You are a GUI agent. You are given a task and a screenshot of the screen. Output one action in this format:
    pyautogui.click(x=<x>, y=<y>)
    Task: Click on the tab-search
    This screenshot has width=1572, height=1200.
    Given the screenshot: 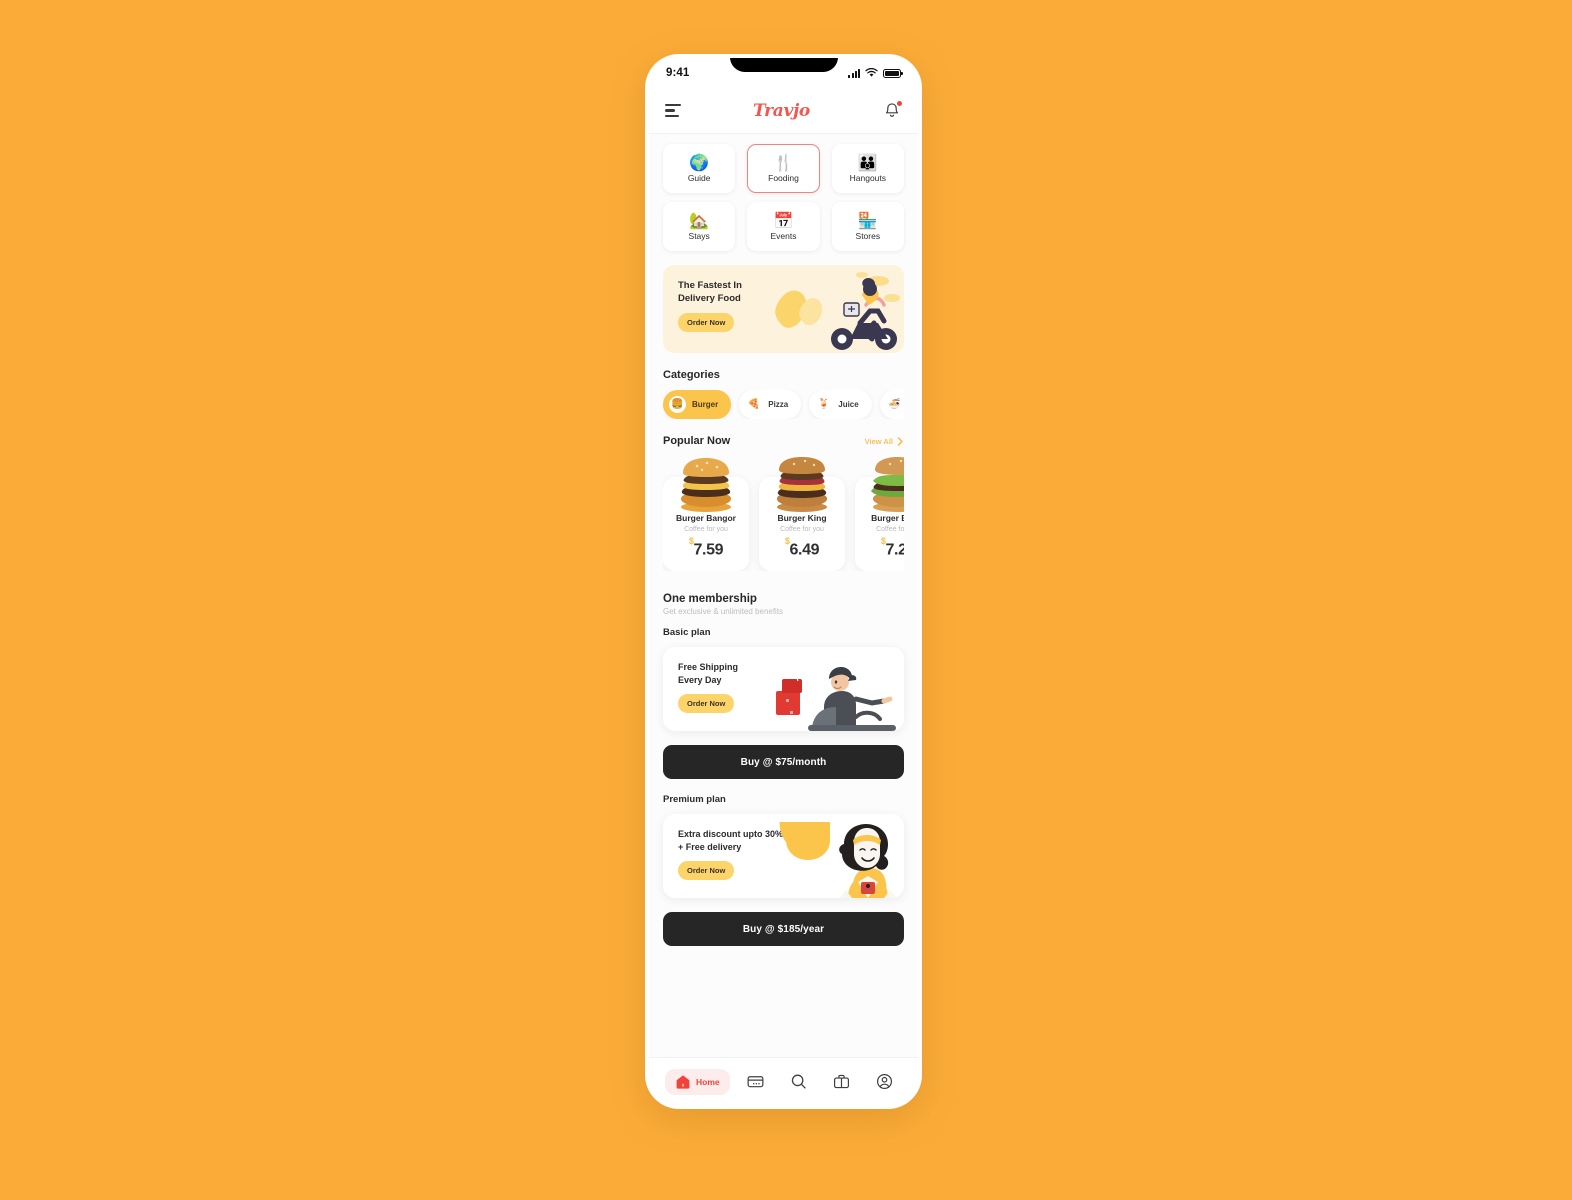 What is the action you would take?
    pyautogui.click(x=798, y=1081)
    